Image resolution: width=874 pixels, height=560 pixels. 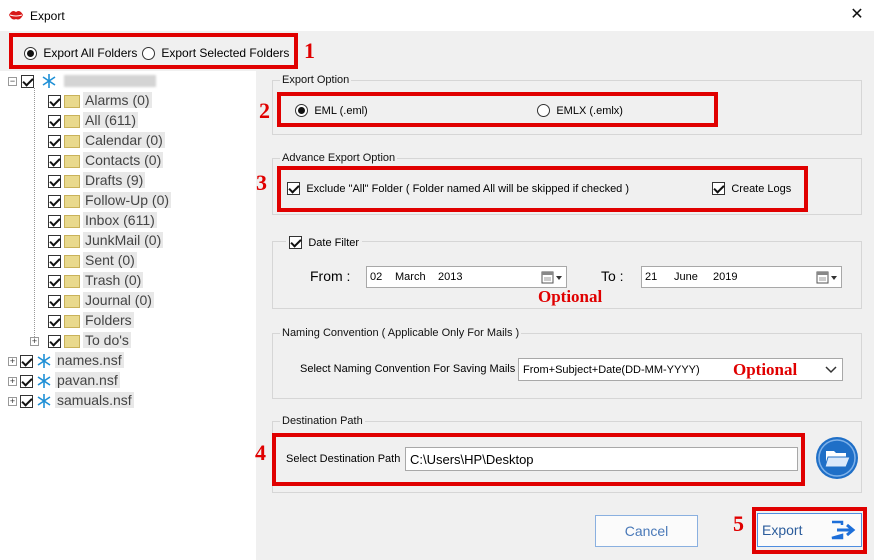 What do you see at coordinates (316, 80) in the screenshot?
I see `export-option-title: Export Option` at bounding box center [316, 80].